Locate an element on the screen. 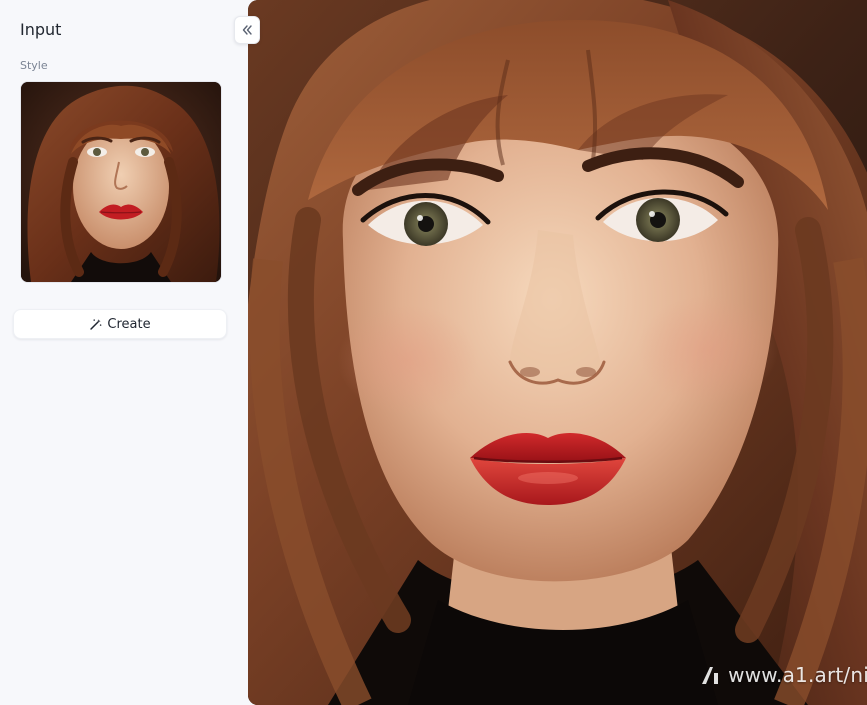 This screenshot has width=867, height=705. a1-logo-icon is located at coordinates (710, 675).